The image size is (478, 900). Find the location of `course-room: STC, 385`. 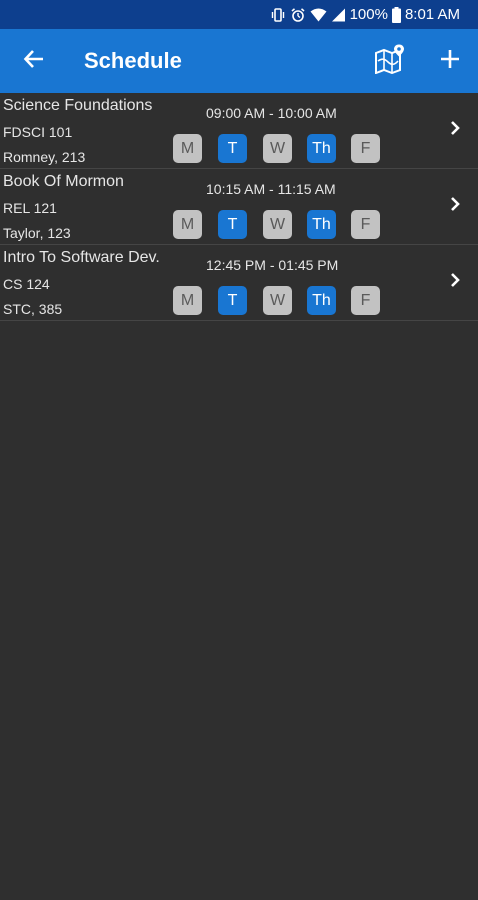

course-room: STC, 385 is located at coordinates (33, 309).